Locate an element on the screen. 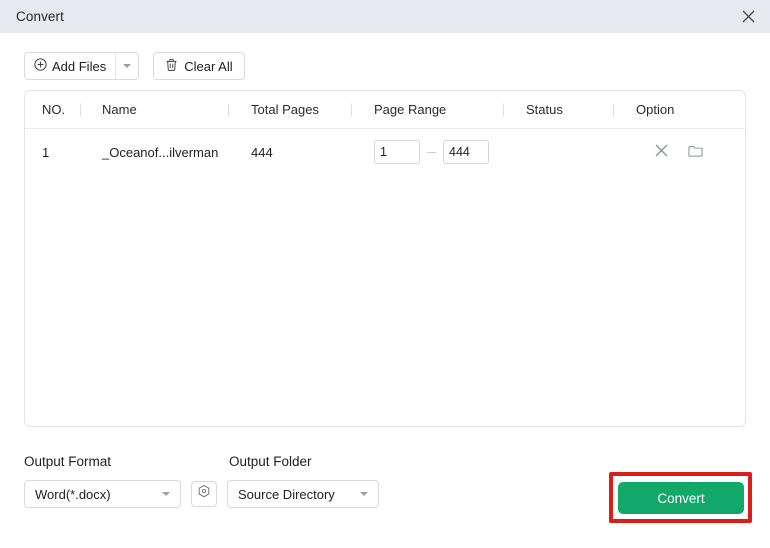  output-folder-value: Source Directory is located at coordinates (286, 494).